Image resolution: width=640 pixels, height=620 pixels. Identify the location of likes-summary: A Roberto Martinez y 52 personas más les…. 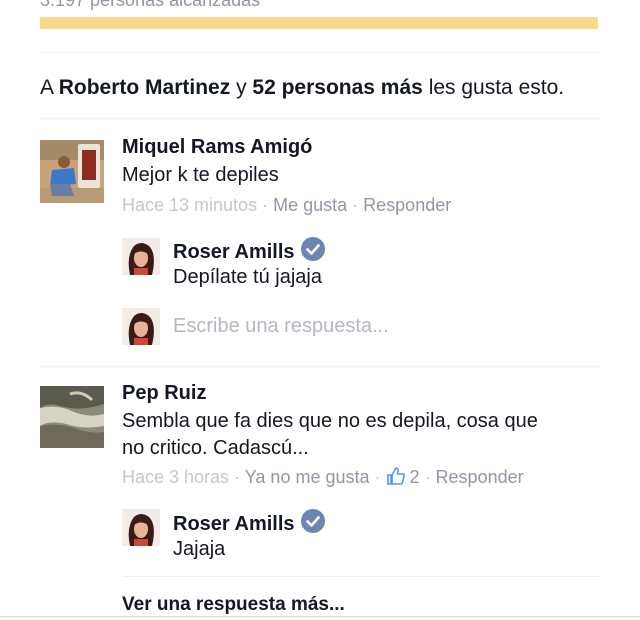
(302, 88).